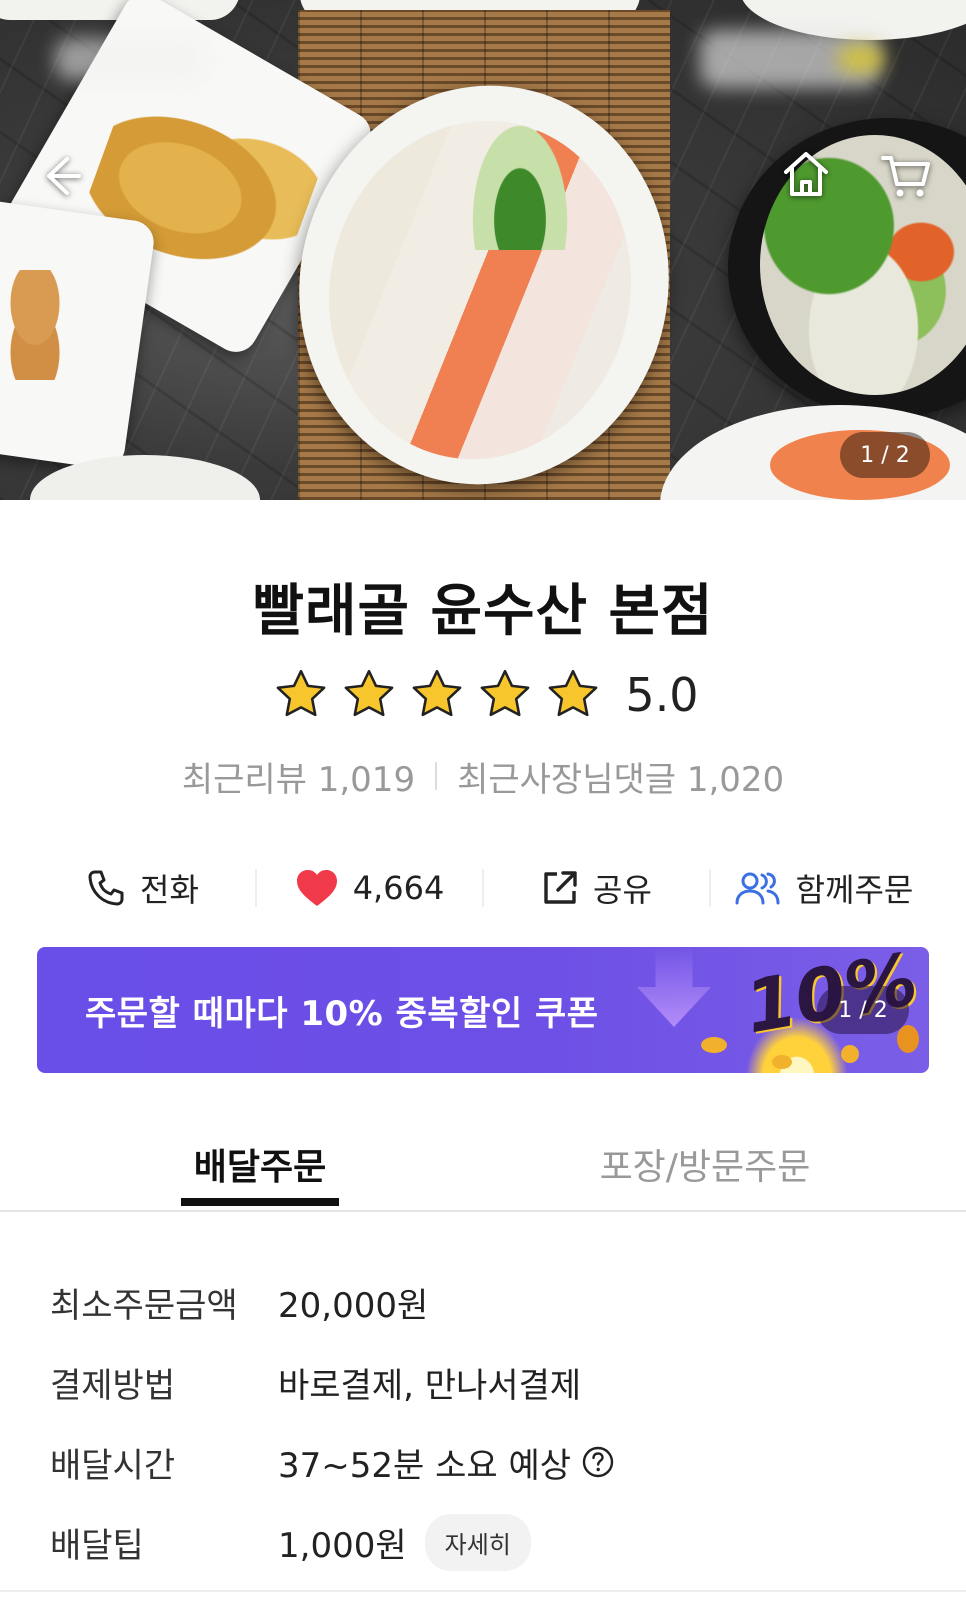 The width and height of the screenshot is (966, 1600). I want to click on recent-owner-replies-count: 최근사장님댓글 1,020, so click(620, 776).